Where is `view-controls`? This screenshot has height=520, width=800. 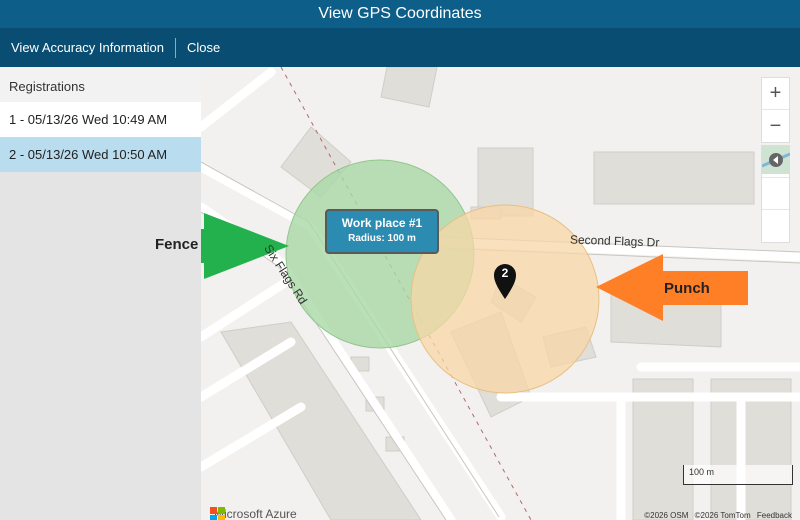
view-controls is located at coordinates (775, 194).